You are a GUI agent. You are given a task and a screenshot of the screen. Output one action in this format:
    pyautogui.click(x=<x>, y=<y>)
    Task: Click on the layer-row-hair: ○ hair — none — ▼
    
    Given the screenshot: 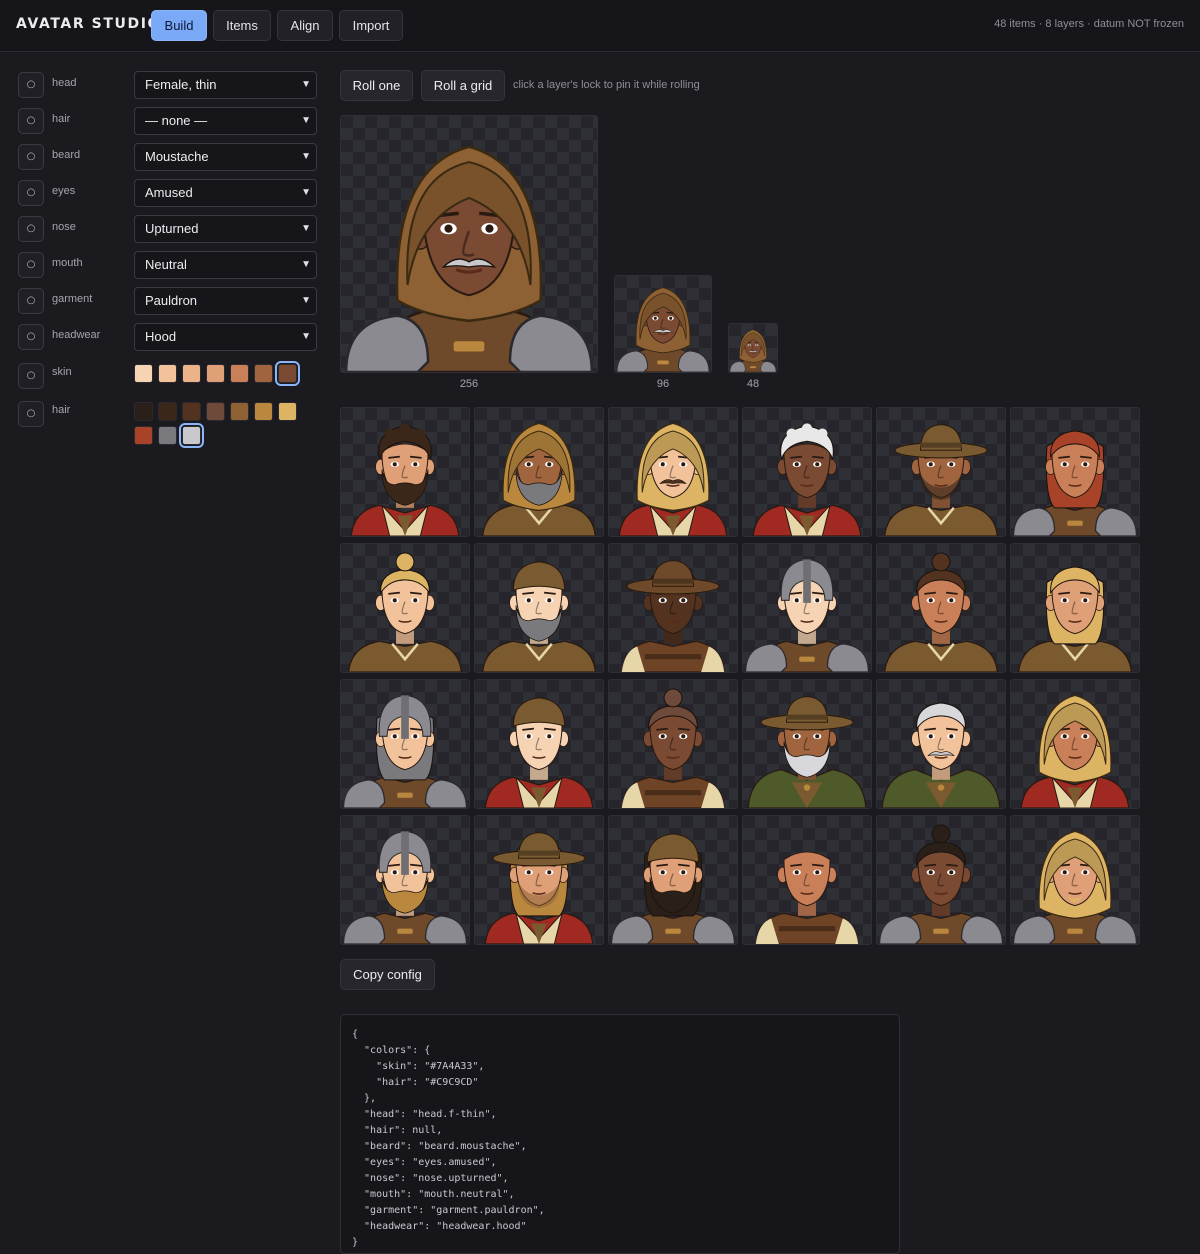 What is the action you would take?
    pyautogui.click(x=168, y=121)
    